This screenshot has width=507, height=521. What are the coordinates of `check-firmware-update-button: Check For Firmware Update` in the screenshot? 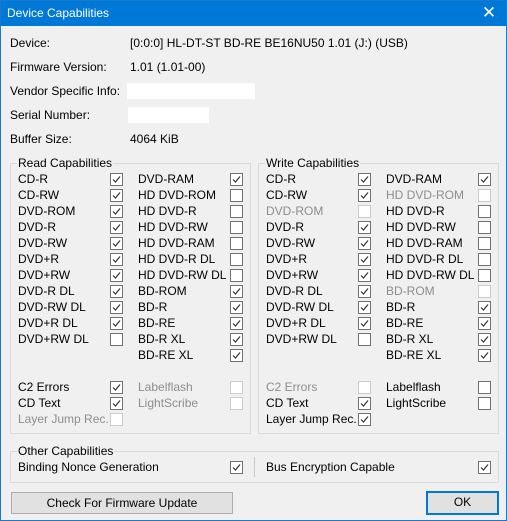 It's located at (122, 503).